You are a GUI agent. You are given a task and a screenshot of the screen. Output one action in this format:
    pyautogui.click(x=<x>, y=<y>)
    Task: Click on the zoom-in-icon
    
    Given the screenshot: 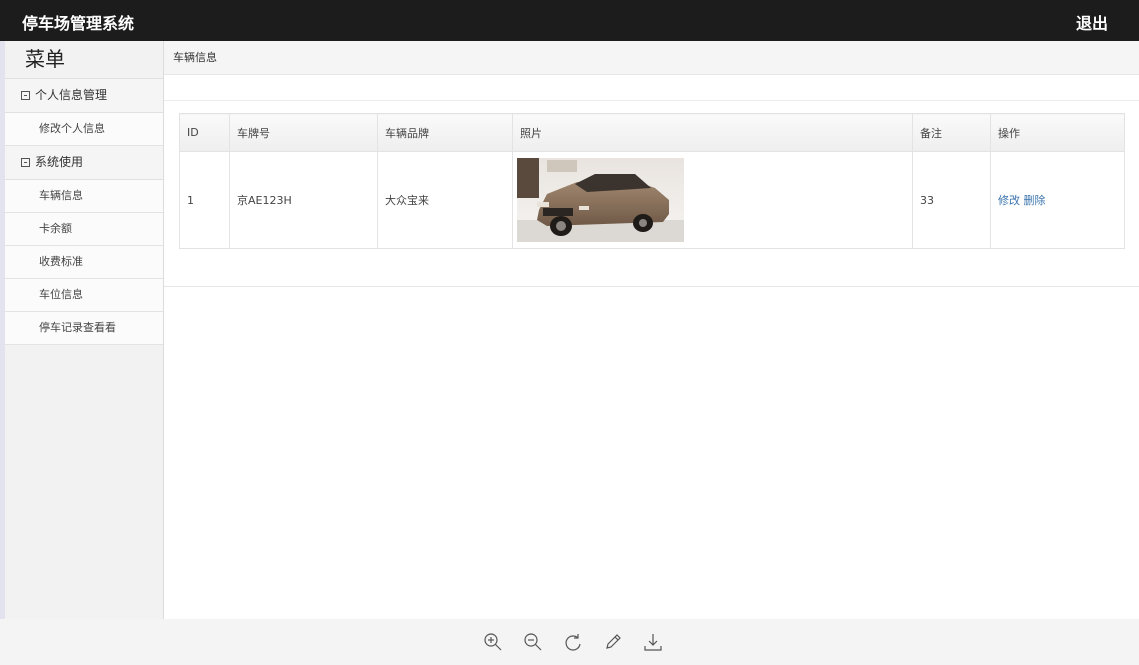 What is the action you would take?
    pyautogui.click(x=493, y=642)
    